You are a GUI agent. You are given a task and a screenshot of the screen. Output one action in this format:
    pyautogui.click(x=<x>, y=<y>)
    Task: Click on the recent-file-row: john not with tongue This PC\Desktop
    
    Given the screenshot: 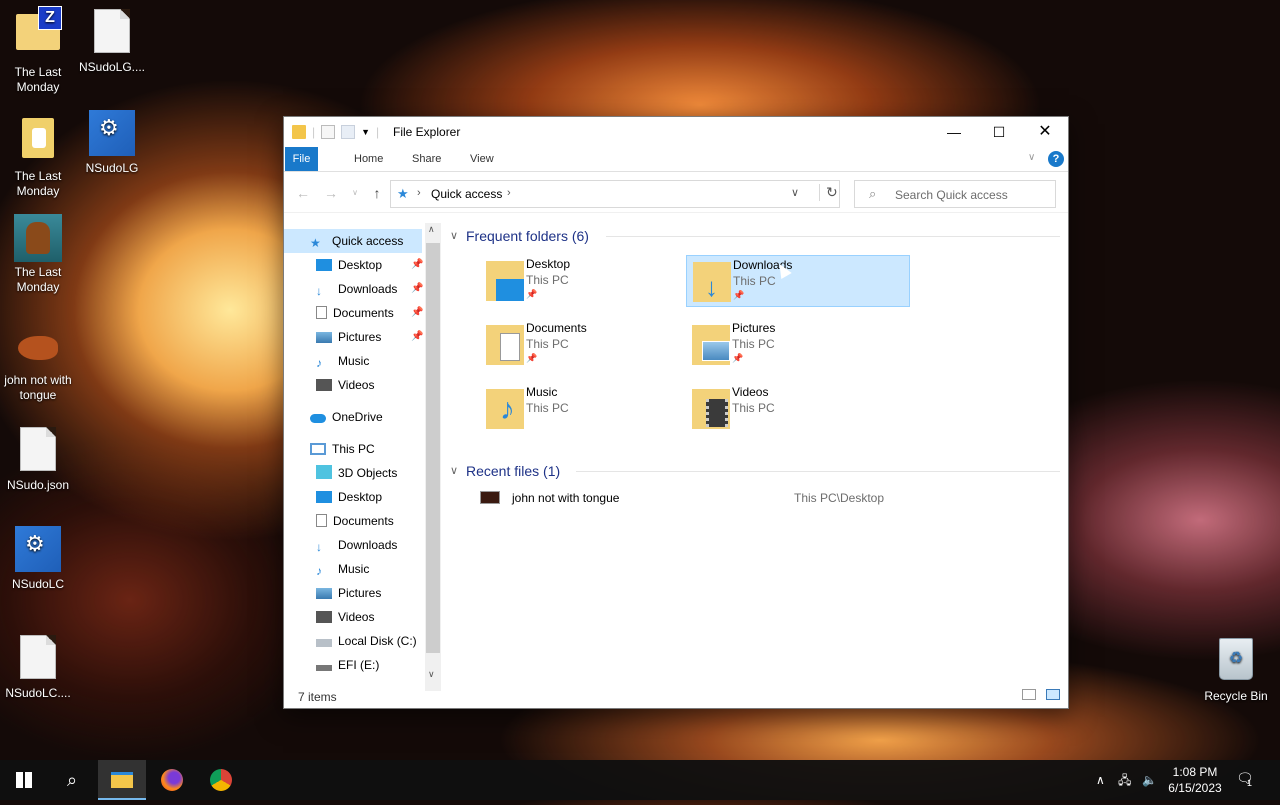 What is the action you would take?
    pyautogui.click(x=756, y=498)
    